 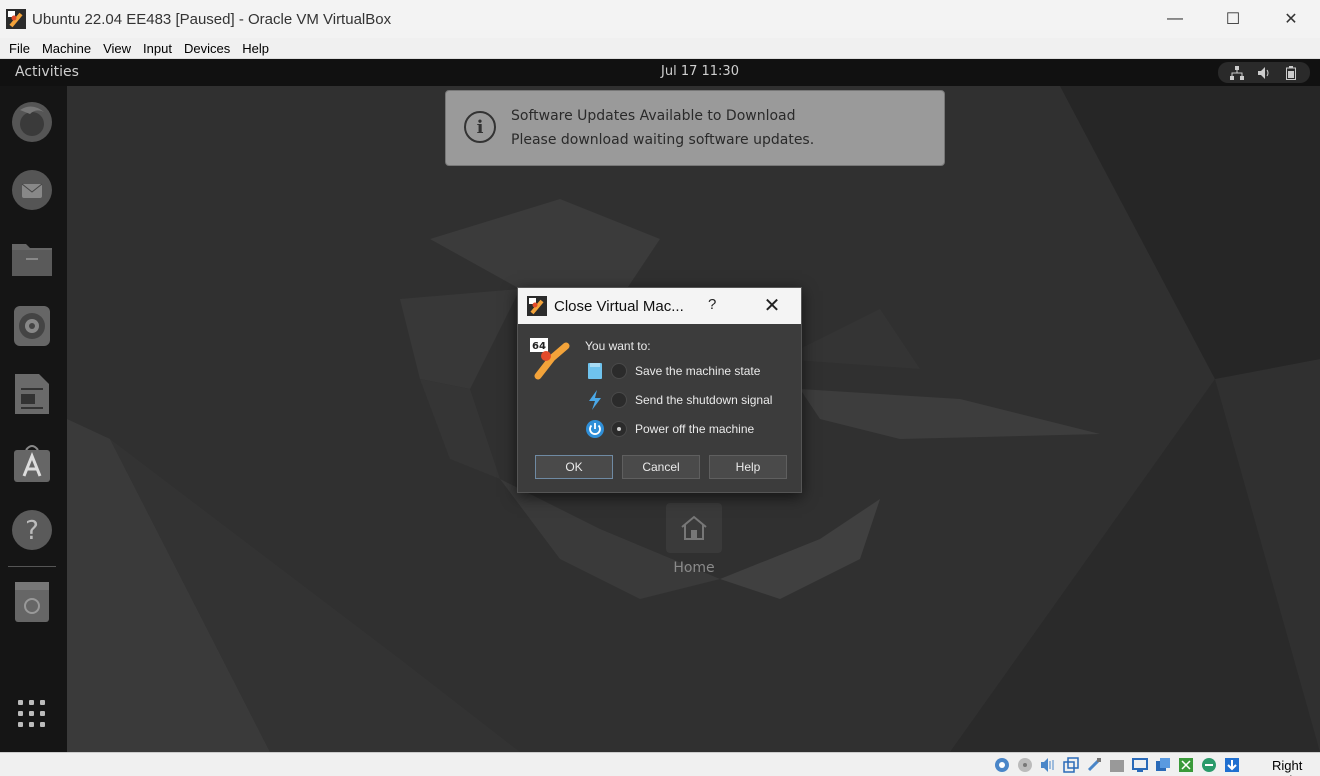 What do you see at coordinates (32, 394) in the screenshot?
I see `libreoffice-writer-icon` at bounding box center [32, 394].